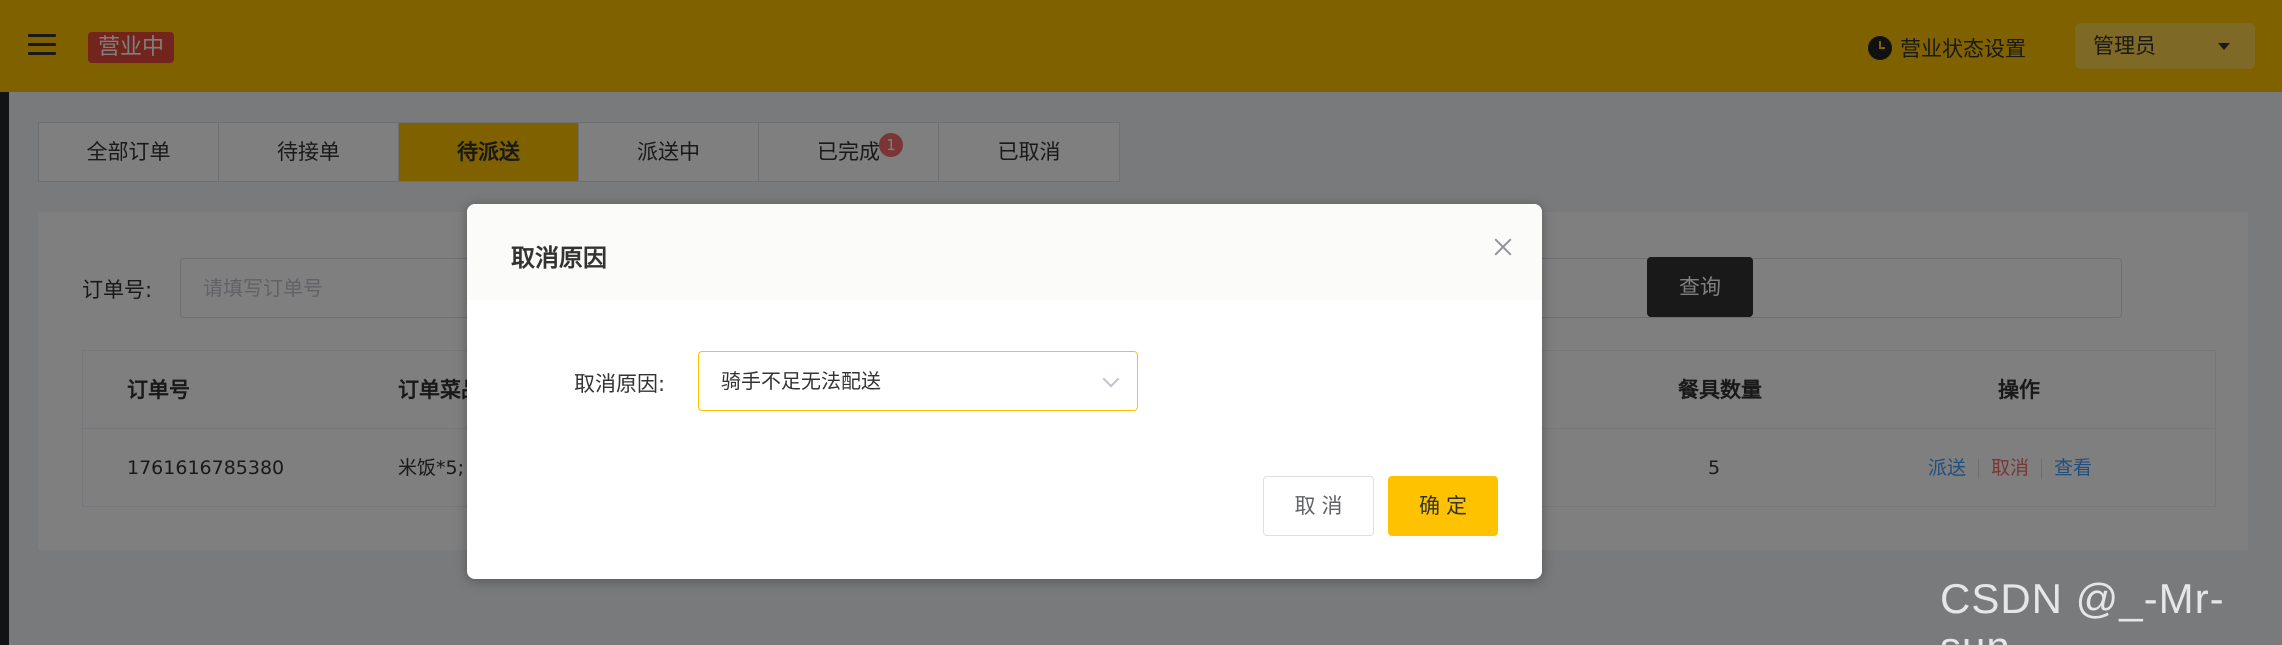 The height and width of the screenshot is (645, 2282). I want to click on close-icon, so click(1503, 247).